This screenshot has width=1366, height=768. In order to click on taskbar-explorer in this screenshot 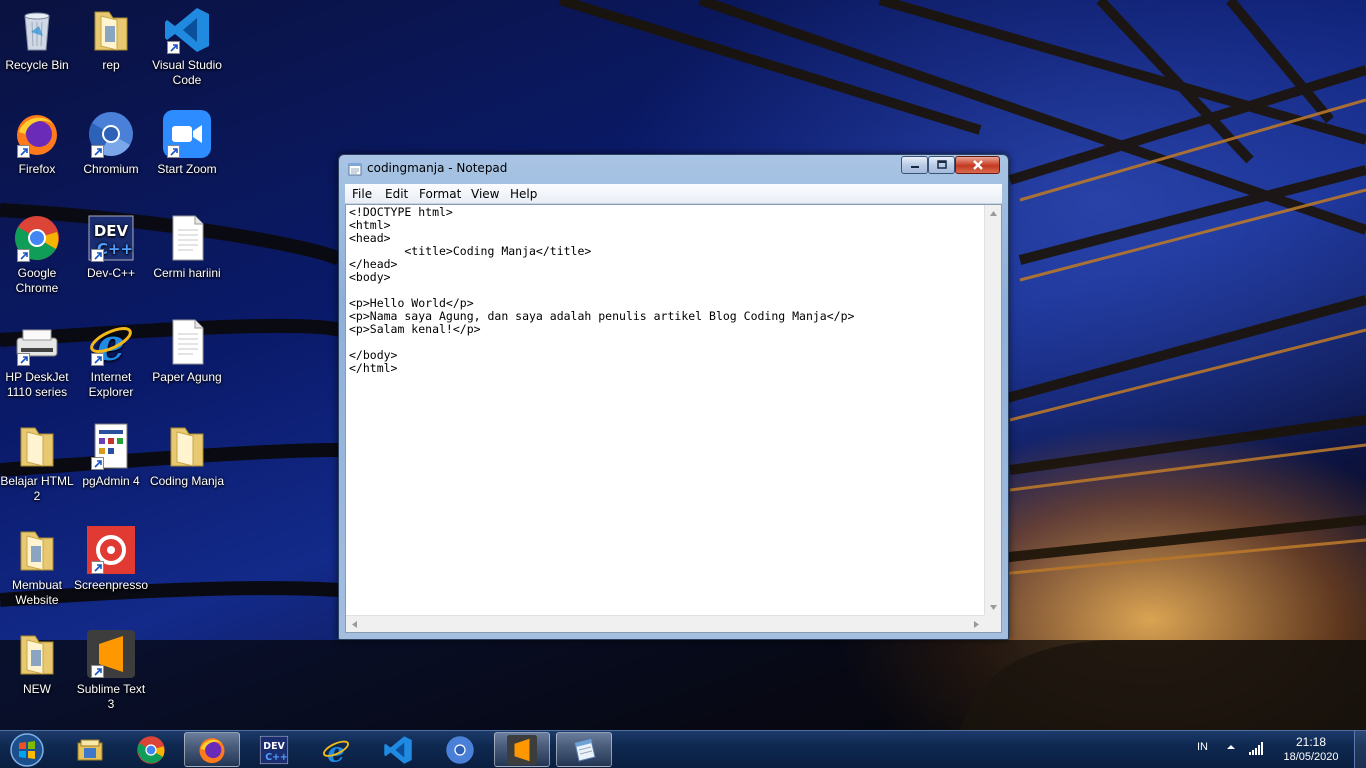, I will do `click(90, 749)`.